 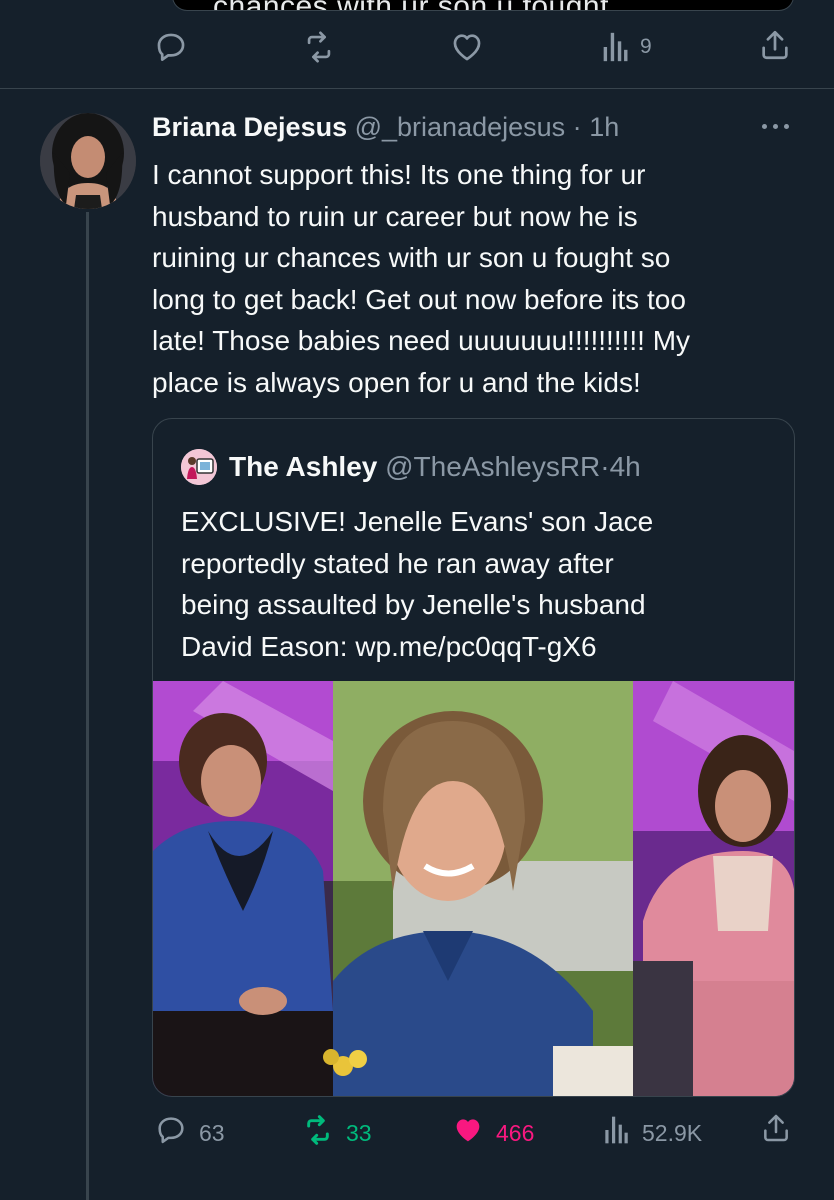 I want to click on quoted-author-handle: @TheAshleysRR, so click(x=492, y=466).